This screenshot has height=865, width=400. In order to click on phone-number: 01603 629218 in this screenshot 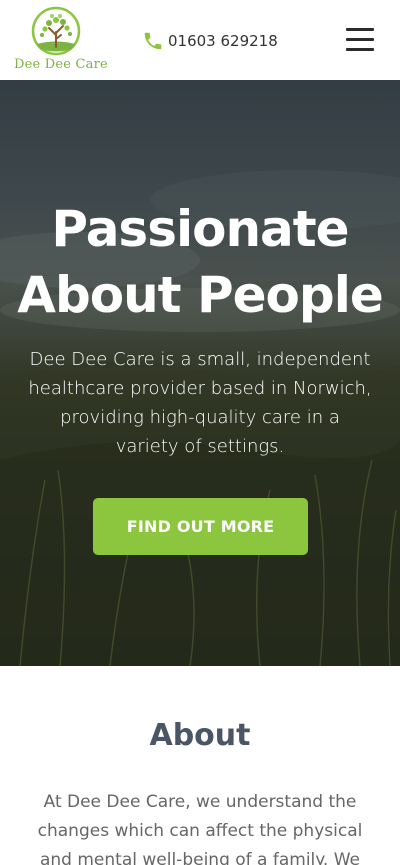, I will do `click(223, 41)`.